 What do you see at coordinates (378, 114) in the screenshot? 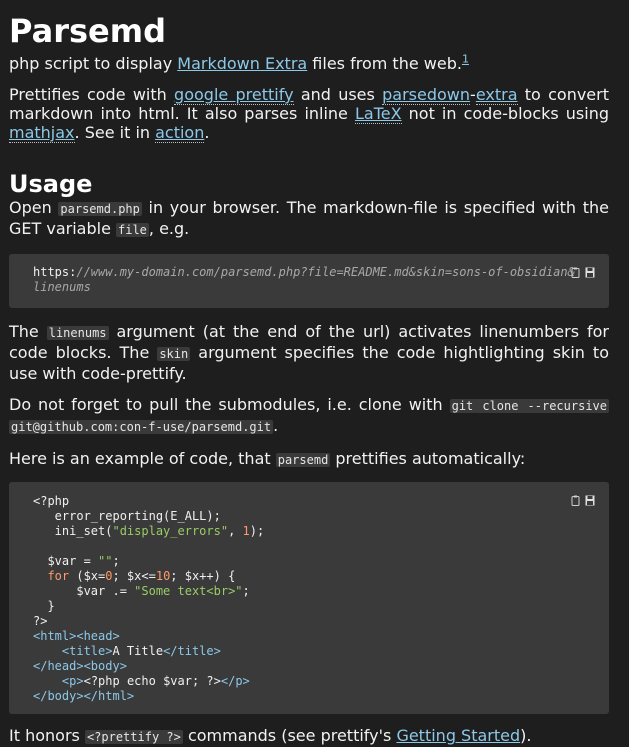
I see `latex-link: LaTeX` at bounding box center [378, 114].